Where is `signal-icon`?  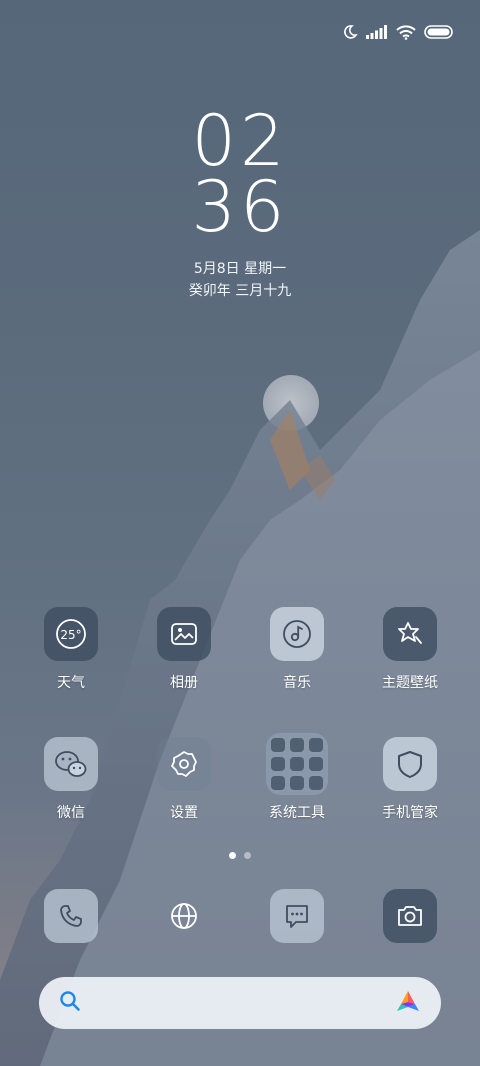 signal-icon is located at coordinates (377, 32).